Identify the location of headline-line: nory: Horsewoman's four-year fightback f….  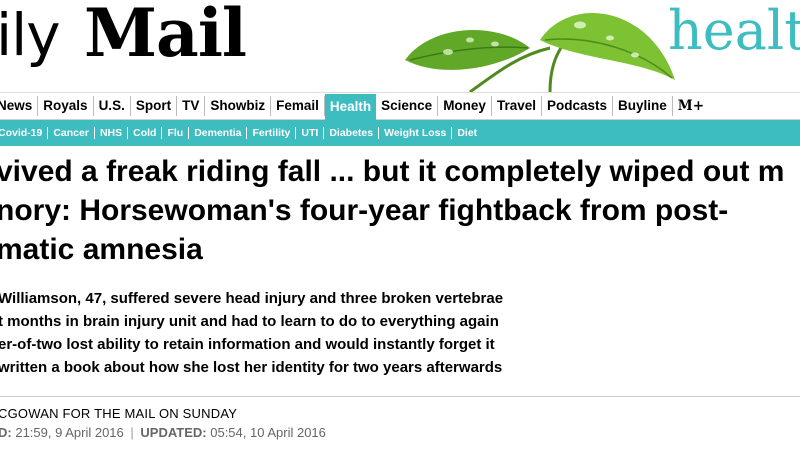
(364, 210).